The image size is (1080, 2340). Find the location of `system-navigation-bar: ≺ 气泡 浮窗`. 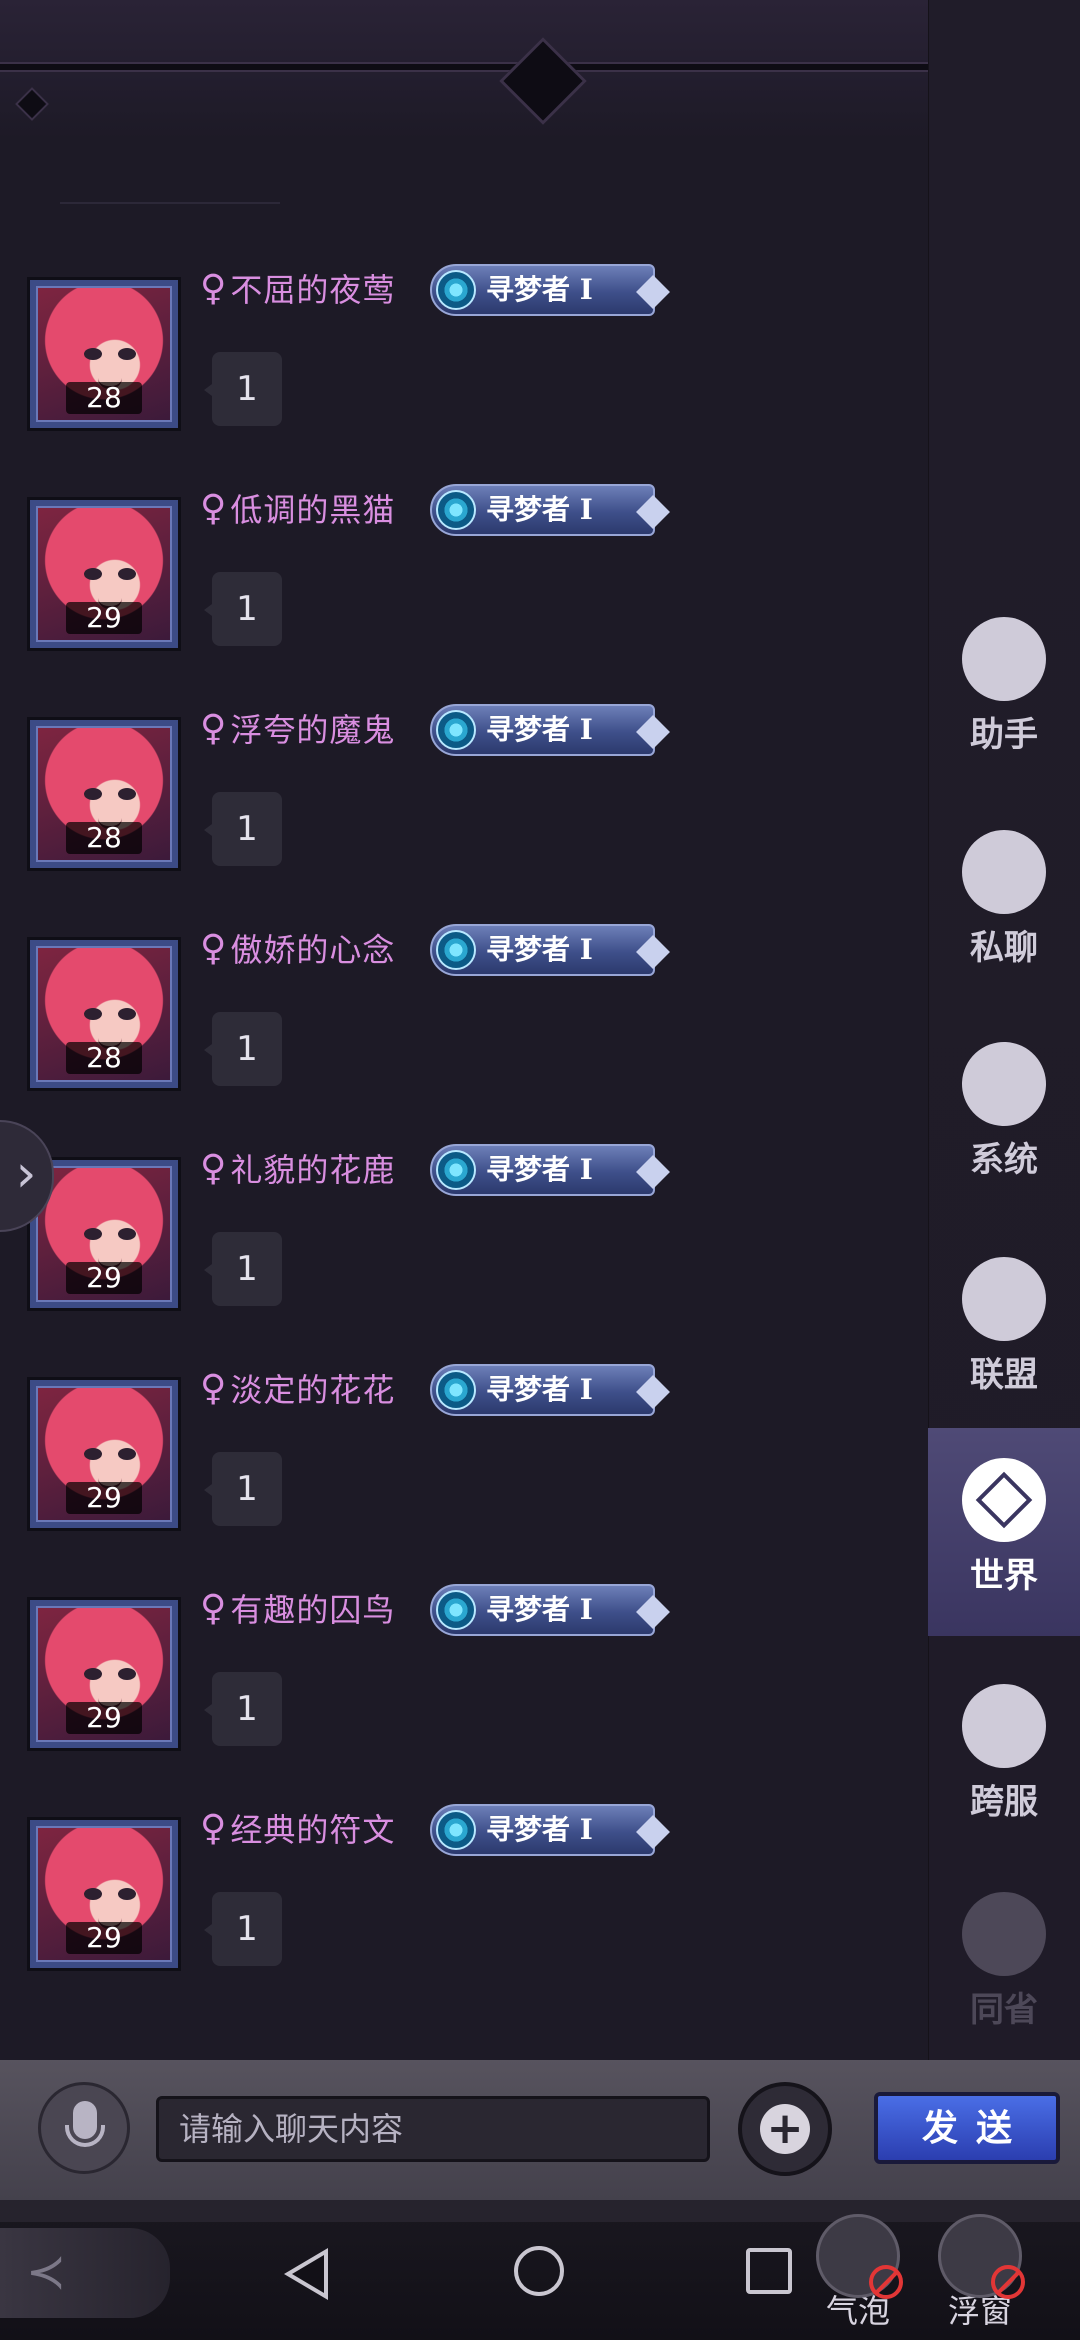

system-navigation-bar: ≺ 气泡 浮窗 is located at coordinates (540, 2270).